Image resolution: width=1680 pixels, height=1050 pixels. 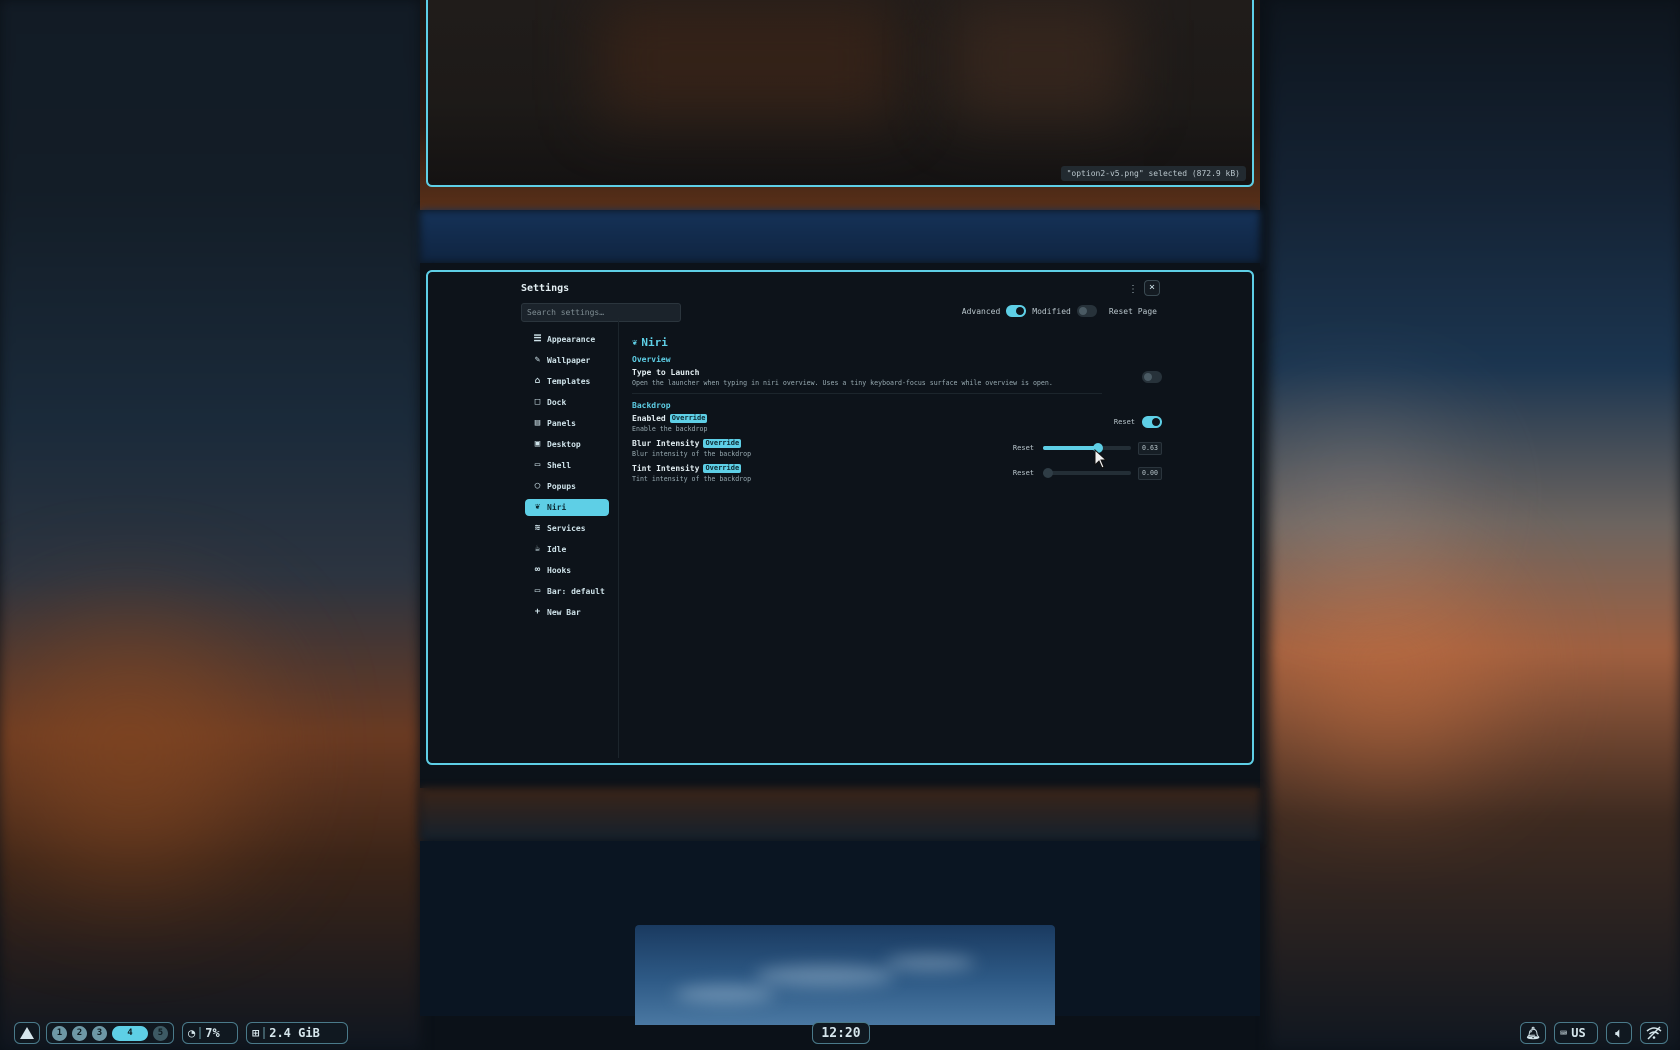 I want to click on keyboard-layout-value: US, so click(x=1578, y=1033).